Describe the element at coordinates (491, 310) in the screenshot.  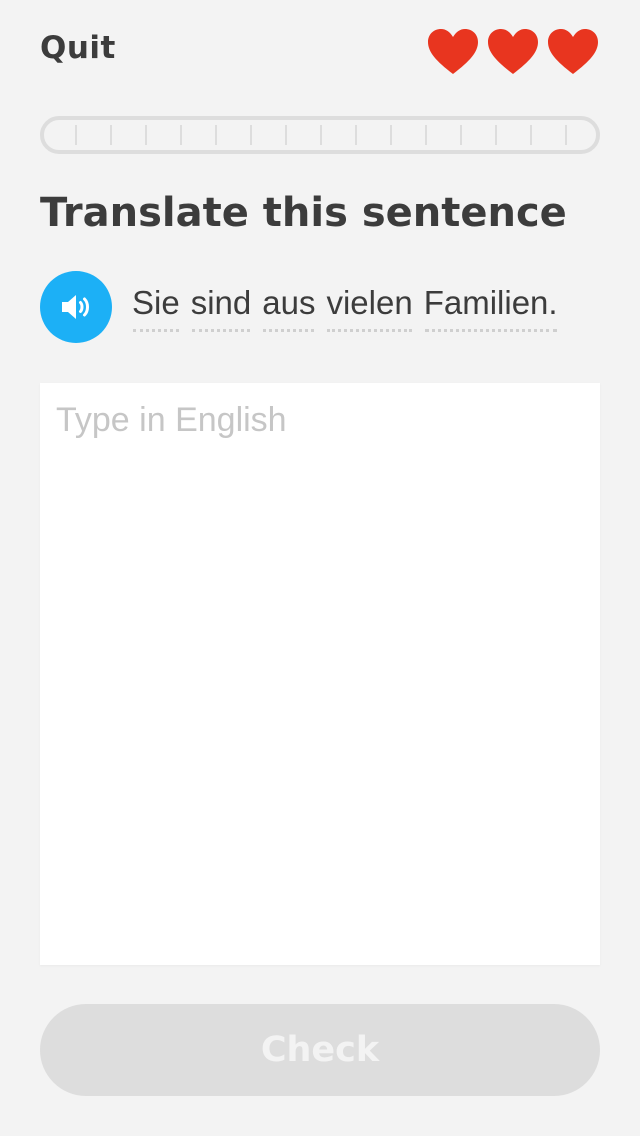
I see `sentence-word: Familien.` at that location.